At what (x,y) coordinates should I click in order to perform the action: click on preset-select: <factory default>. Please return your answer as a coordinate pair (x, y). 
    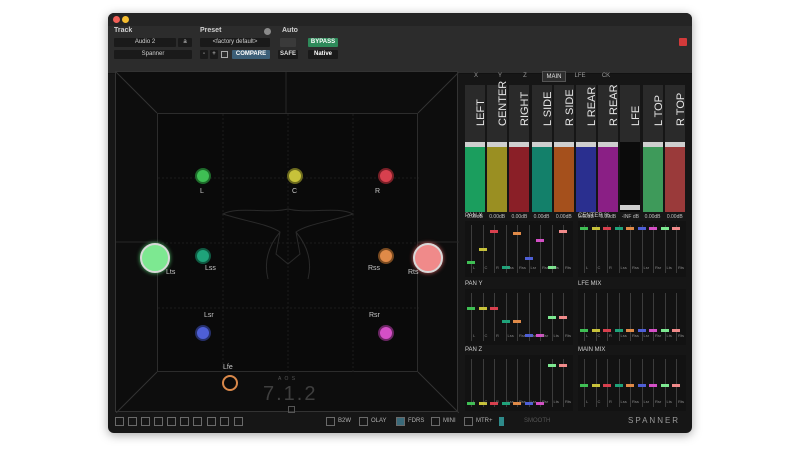
    Looking at the image, I should click on (235, 42).